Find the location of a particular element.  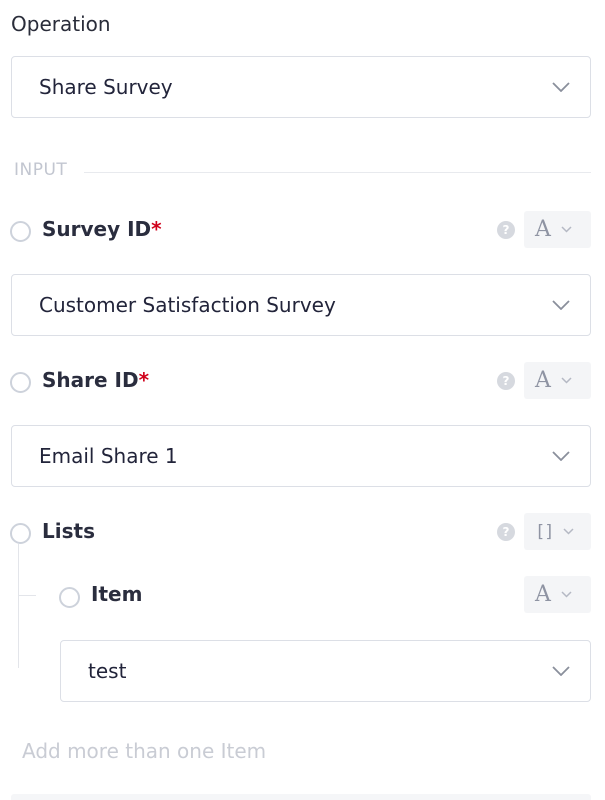

item-type-button: A is located at coordinates (557, 594).